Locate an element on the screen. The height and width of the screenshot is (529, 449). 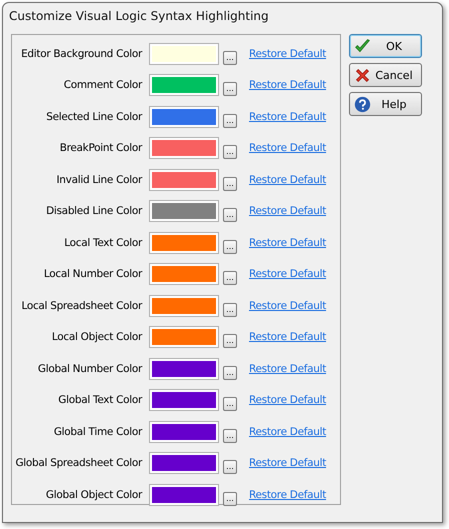
setting-label: Global Number Color is located at coordinates (89, 368).